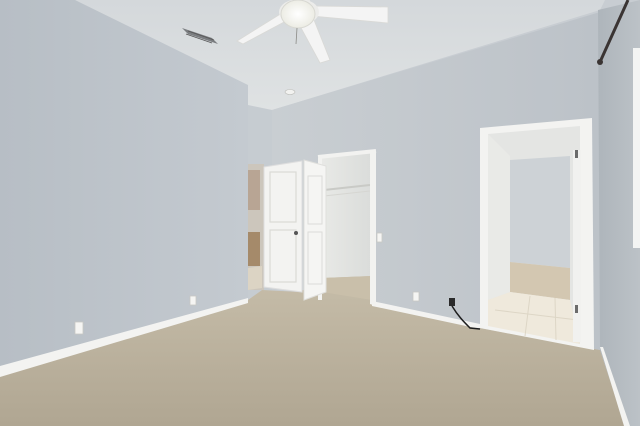 This screenshot has width=640, height=426. Describe the element at coordinates (298, 14) in the screenshot. I see `fan-light` at that location.